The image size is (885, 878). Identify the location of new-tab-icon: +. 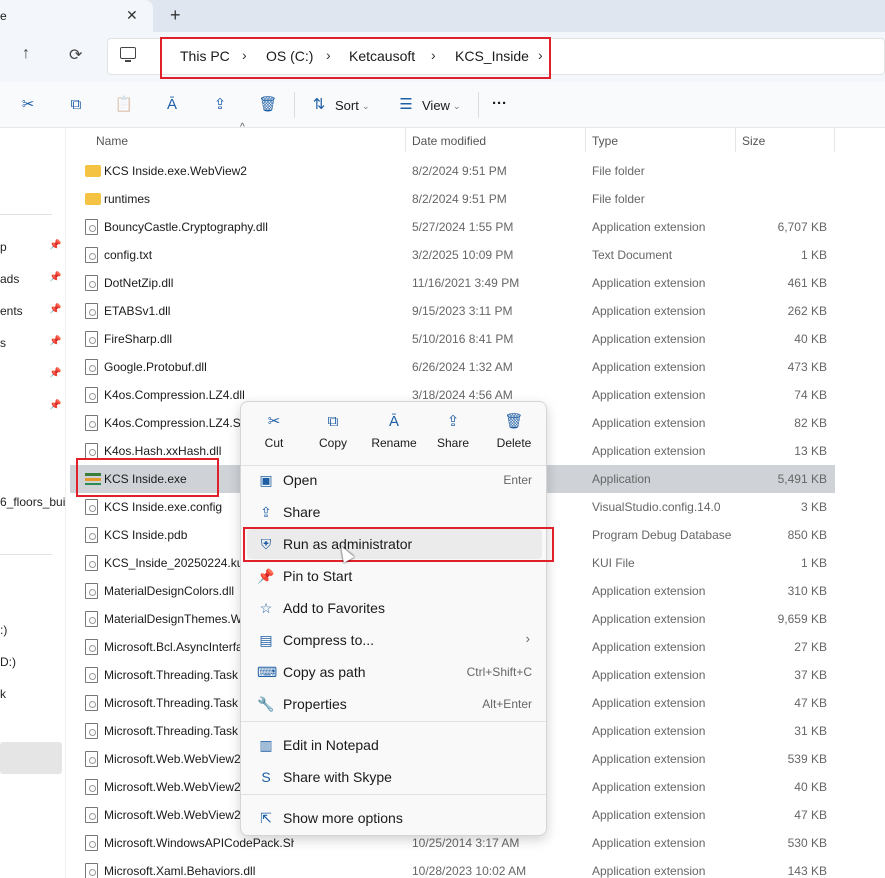
(175, 15).